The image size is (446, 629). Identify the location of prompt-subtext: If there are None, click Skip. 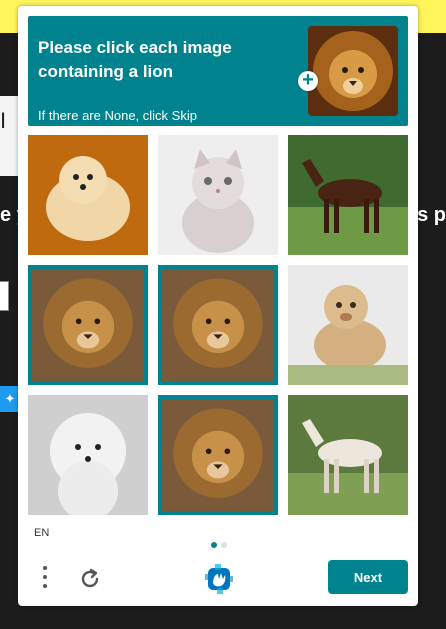
(117, 115).